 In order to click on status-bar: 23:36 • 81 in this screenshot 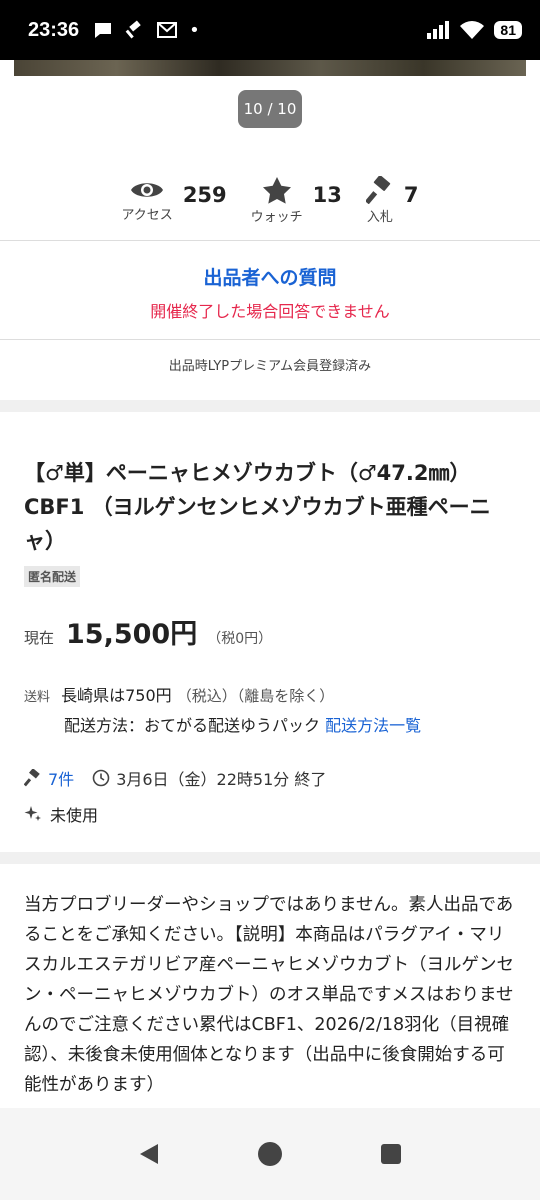, I will do `click(270, 30)`.